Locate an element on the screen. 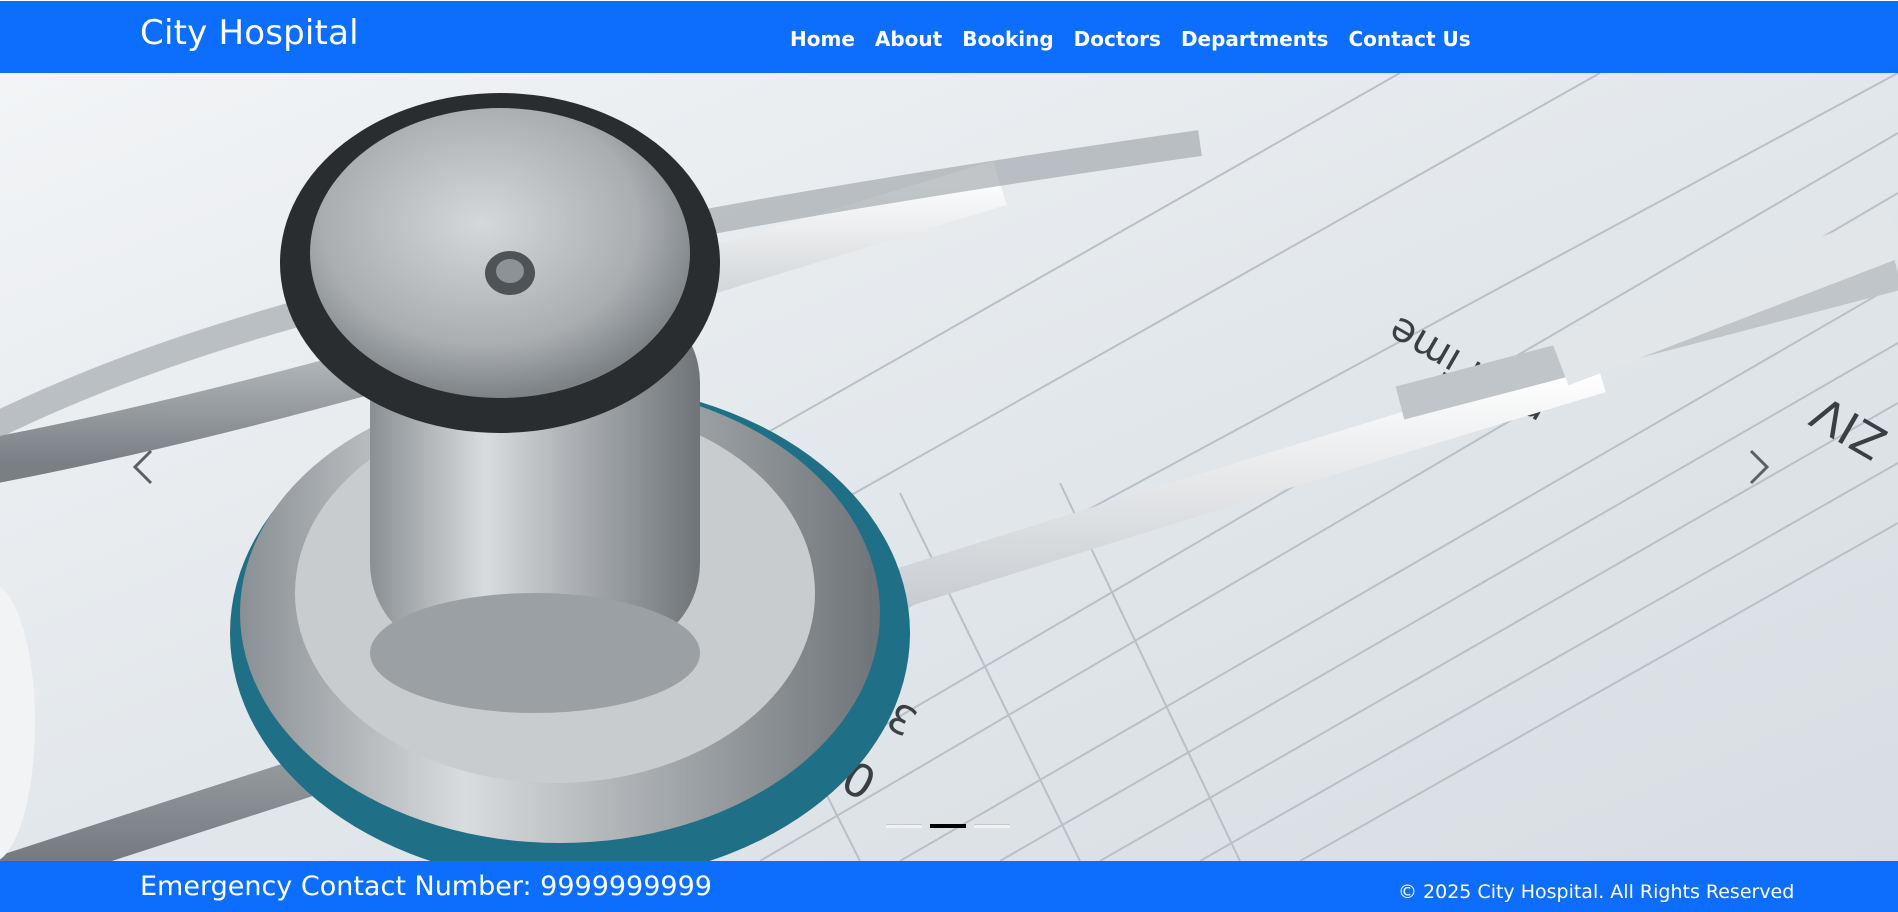  nav-link-home: Home is located at coordinates (822, 39).